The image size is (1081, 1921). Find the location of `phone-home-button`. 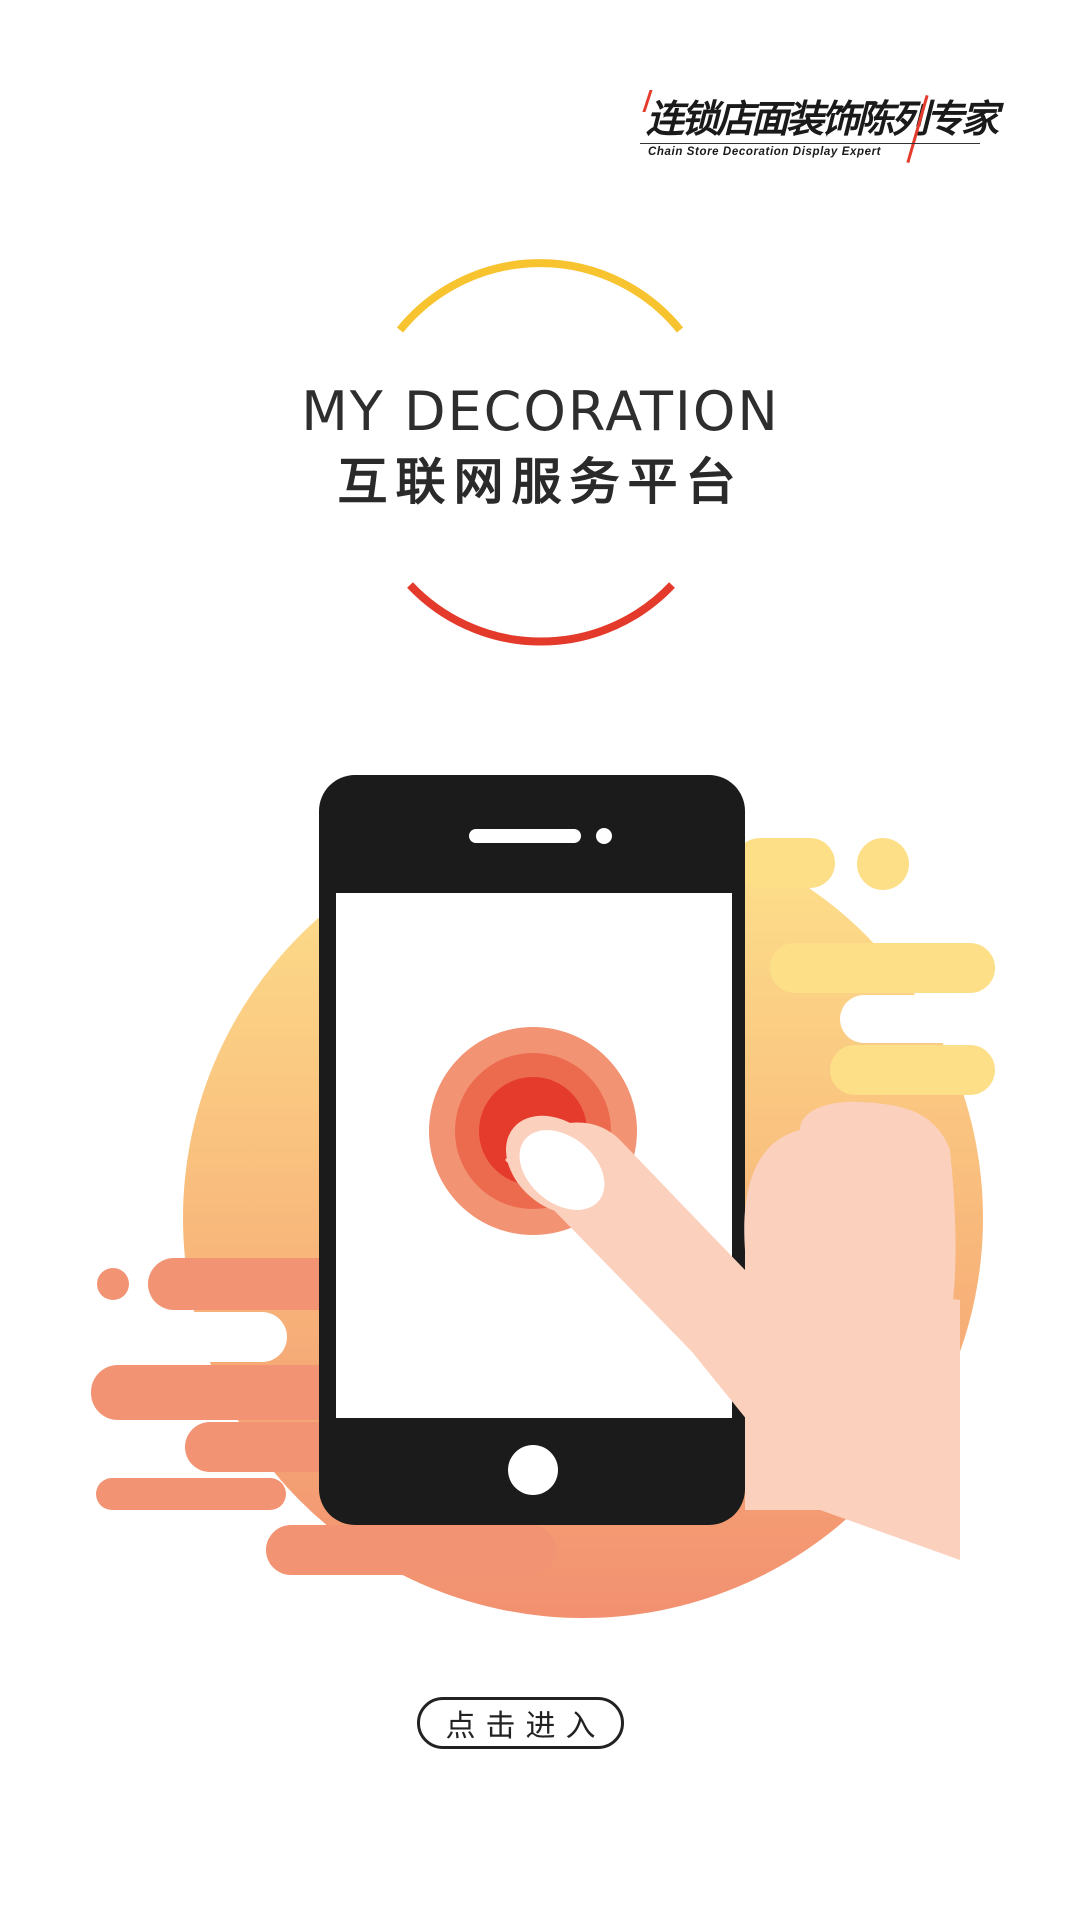

phone-home-button is located at coordinates (533, 1470).